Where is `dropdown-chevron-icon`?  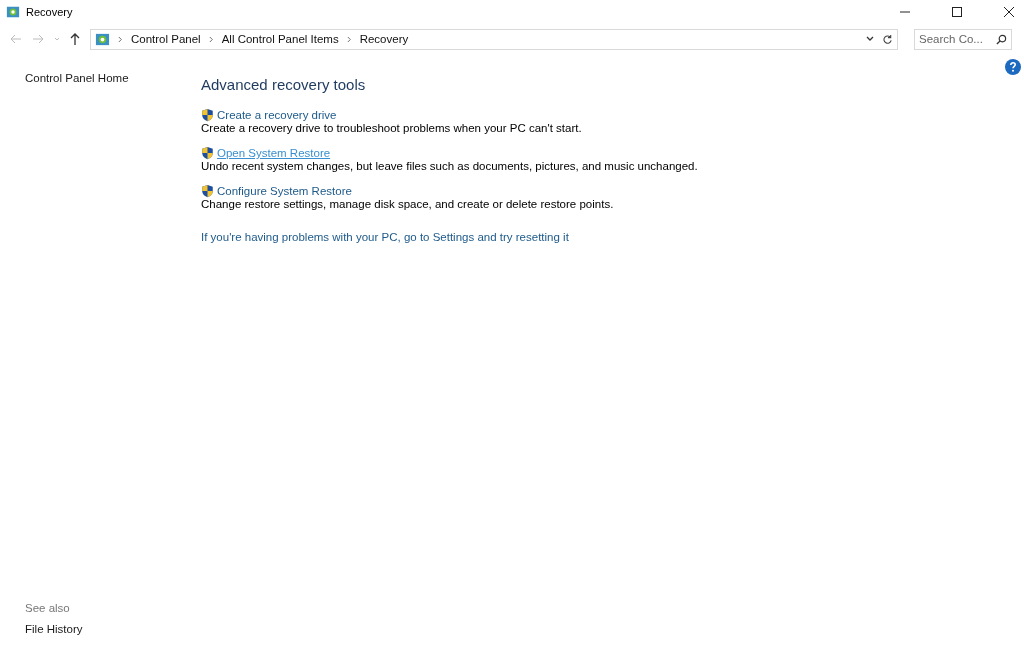 dropdown-chevron-icon is located at coordinates (870, 39).